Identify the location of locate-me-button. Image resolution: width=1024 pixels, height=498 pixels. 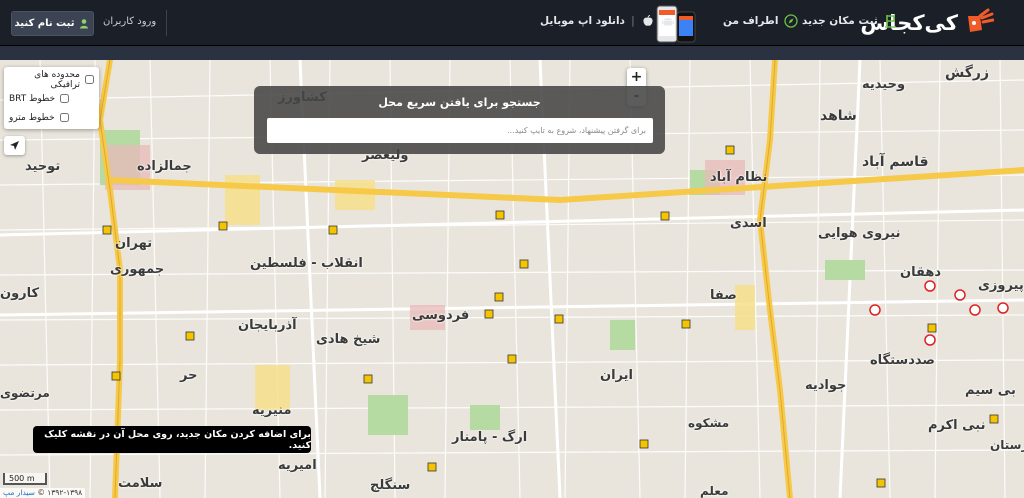
(14, 145).